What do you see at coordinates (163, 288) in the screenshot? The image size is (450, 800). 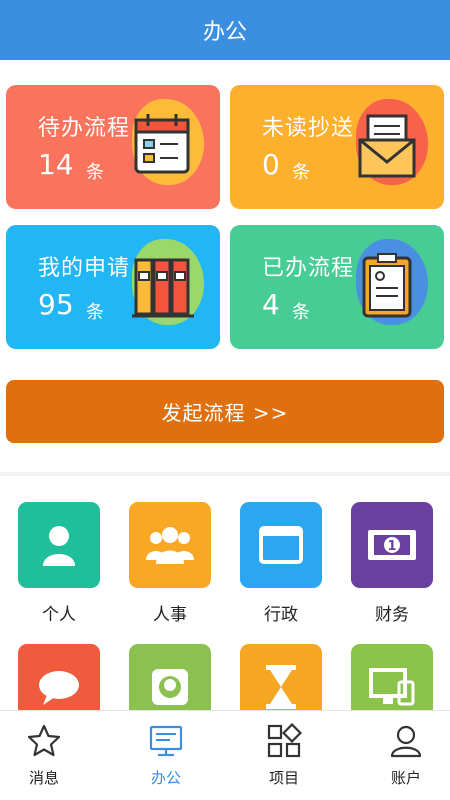 I see `binders-icon` at bounding box center [163, 288].